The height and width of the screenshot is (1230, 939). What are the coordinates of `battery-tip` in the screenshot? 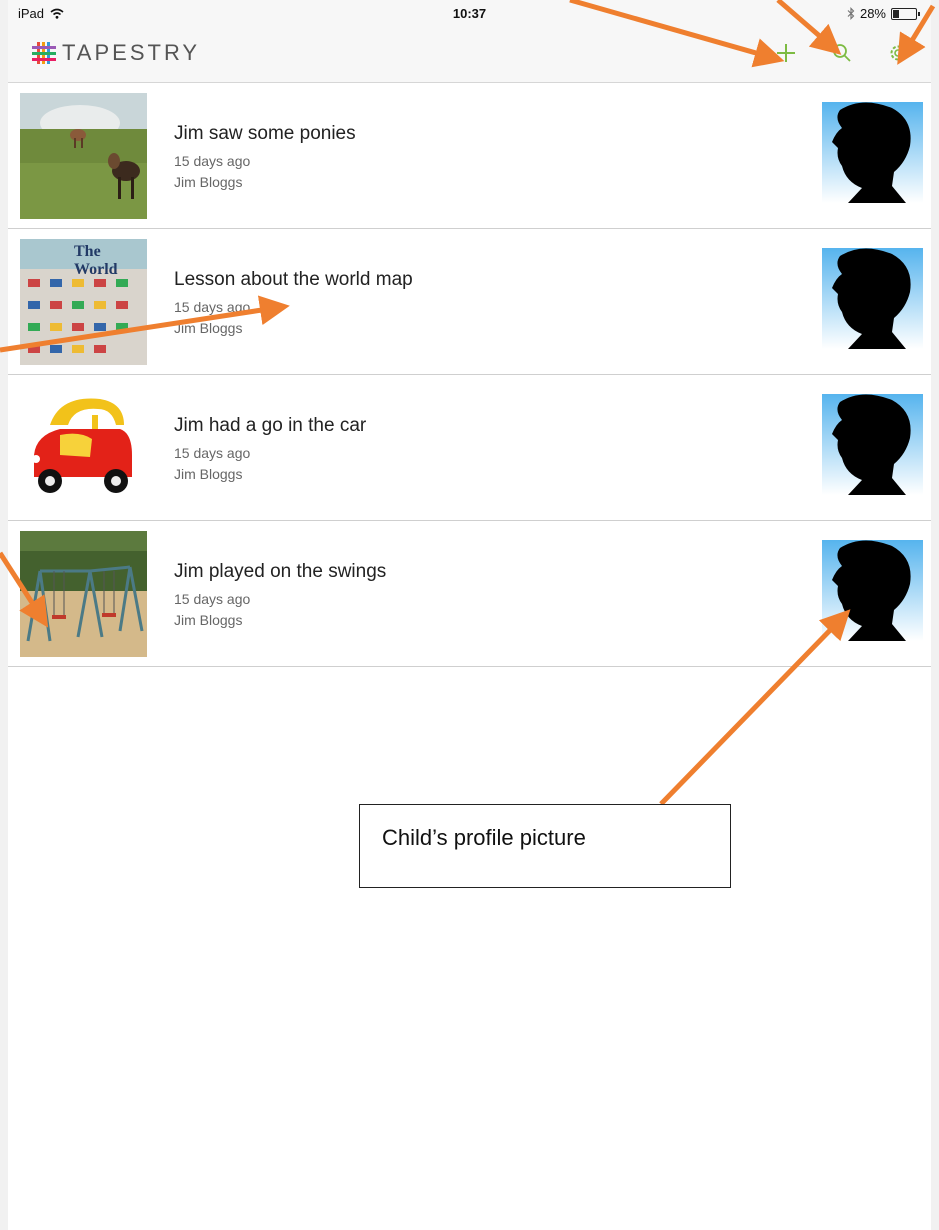 It's located at (919, 13).